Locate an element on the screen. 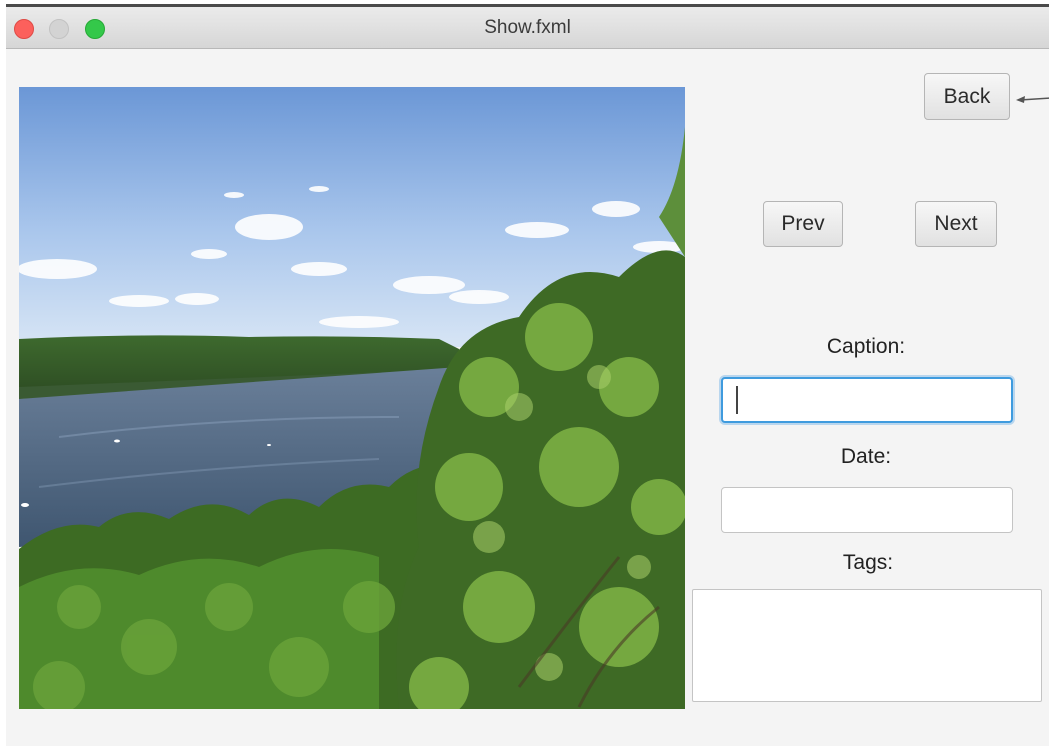  window-title: Show.fxml is located at coordinates (527, 27).